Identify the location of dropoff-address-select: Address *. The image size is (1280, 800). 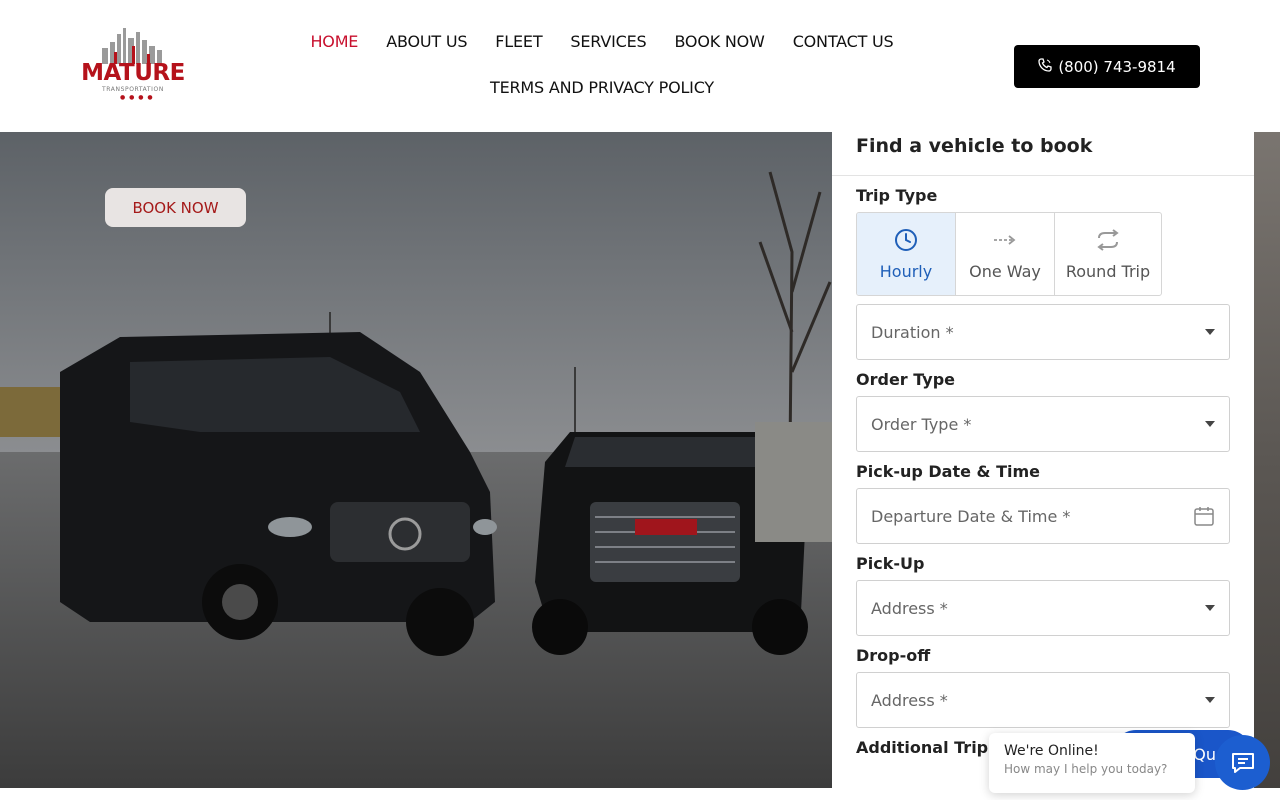
(1043, 700).